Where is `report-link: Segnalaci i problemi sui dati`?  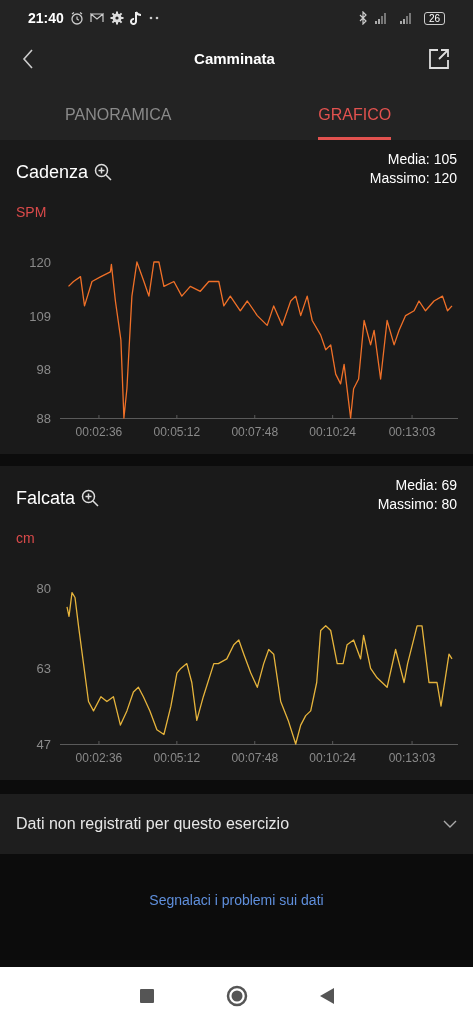
report-link: Segnalaci i problemi sui dati is located at coordinates (236, 900).